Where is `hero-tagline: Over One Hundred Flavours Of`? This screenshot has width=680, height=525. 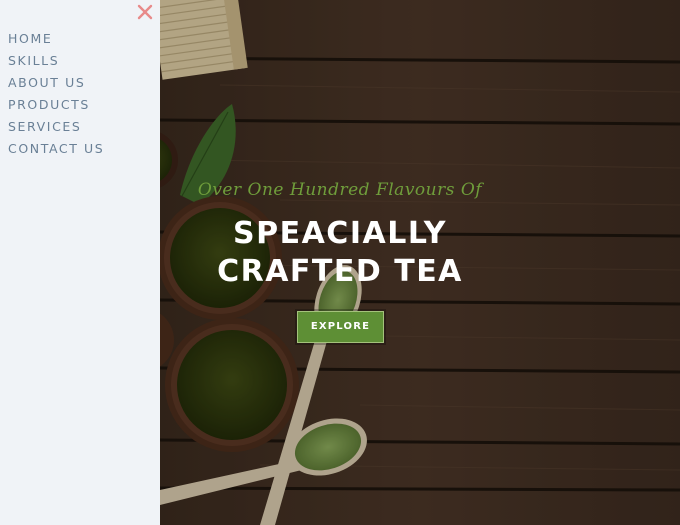
hero-tagline: Over One Hundred Flavours Of is located at coordinates (340, 190).